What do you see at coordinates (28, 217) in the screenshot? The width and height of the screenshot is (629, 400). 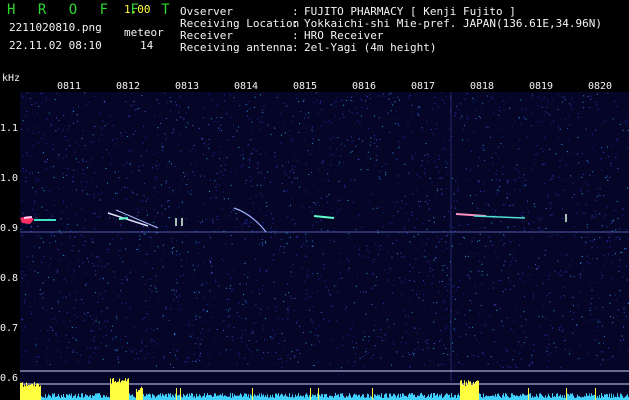 I see `meteor-echo-core` at bounding box center [28, 217].